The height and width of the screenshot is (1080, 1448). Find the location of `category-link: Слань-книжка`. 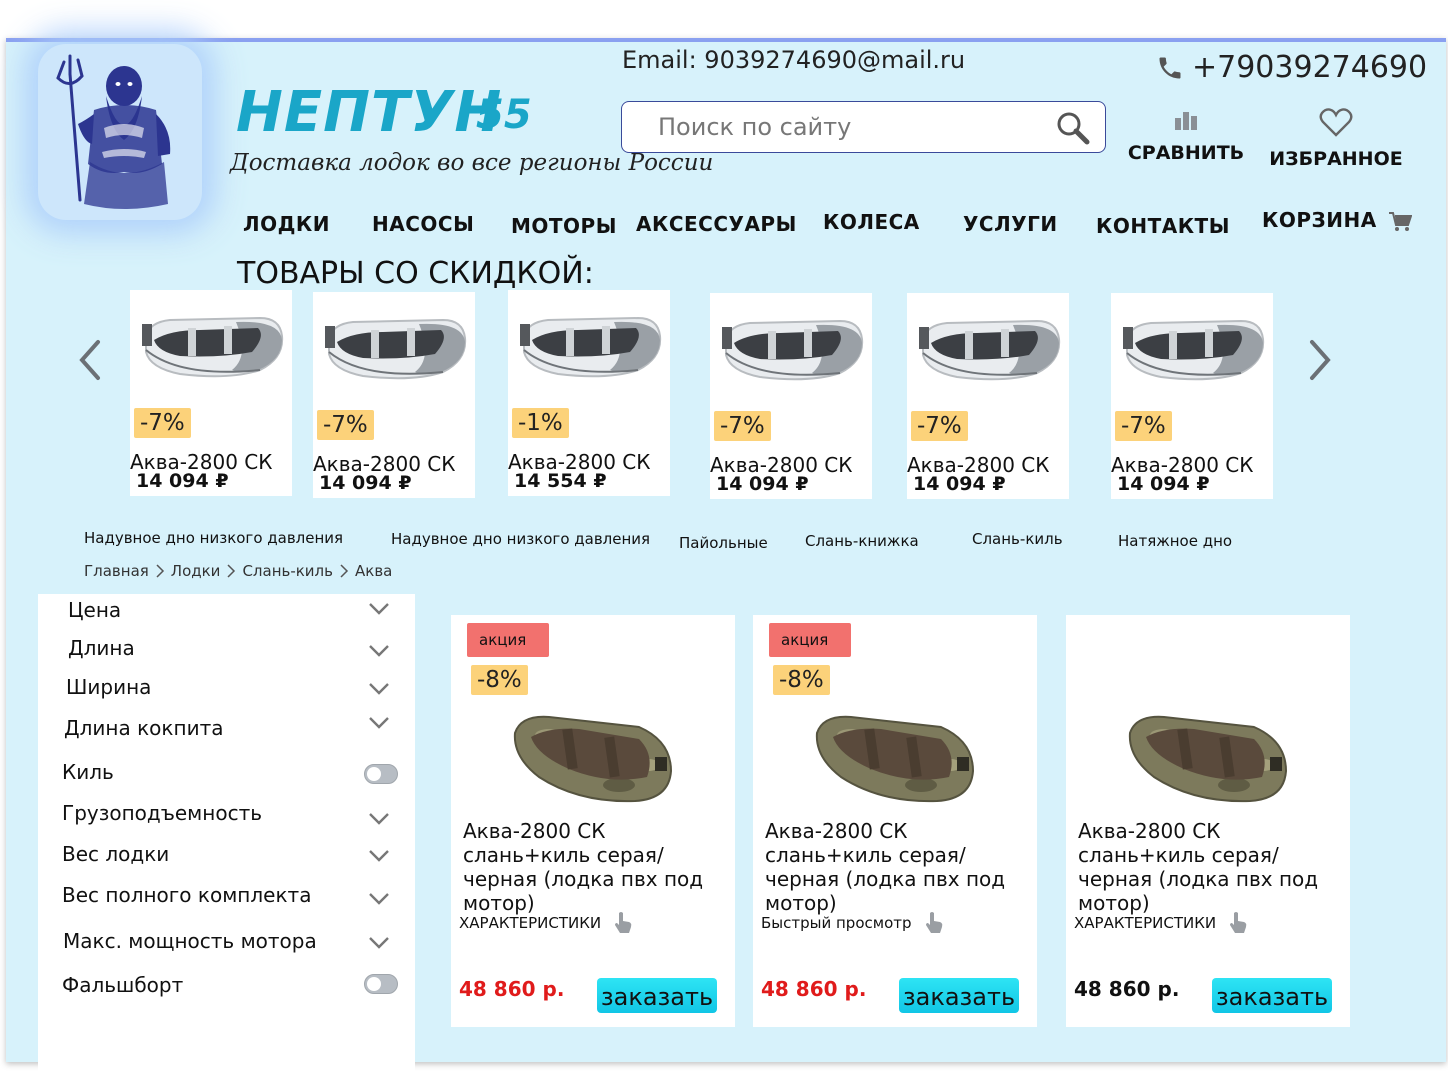

category-link: Слань-книжка is located at coordinates (862, 541).